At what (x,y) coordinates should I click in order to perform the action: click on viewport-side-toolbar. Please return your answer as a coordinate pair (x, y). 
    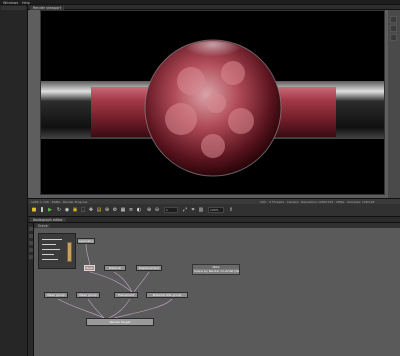
    Looking at the image, I should click on (394, 104).